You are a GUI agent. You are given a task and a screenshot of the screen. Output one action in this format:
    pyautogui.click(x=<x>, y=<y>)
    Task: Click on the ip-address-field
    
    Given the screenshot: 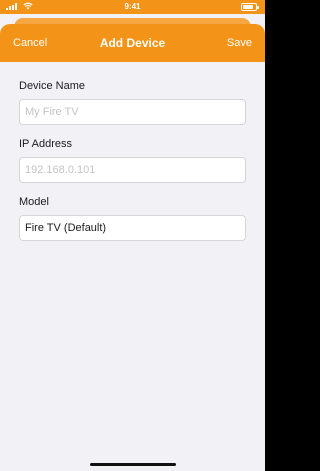 What is the action you would take?
    pyautogui.click(x=132, y=170)
    